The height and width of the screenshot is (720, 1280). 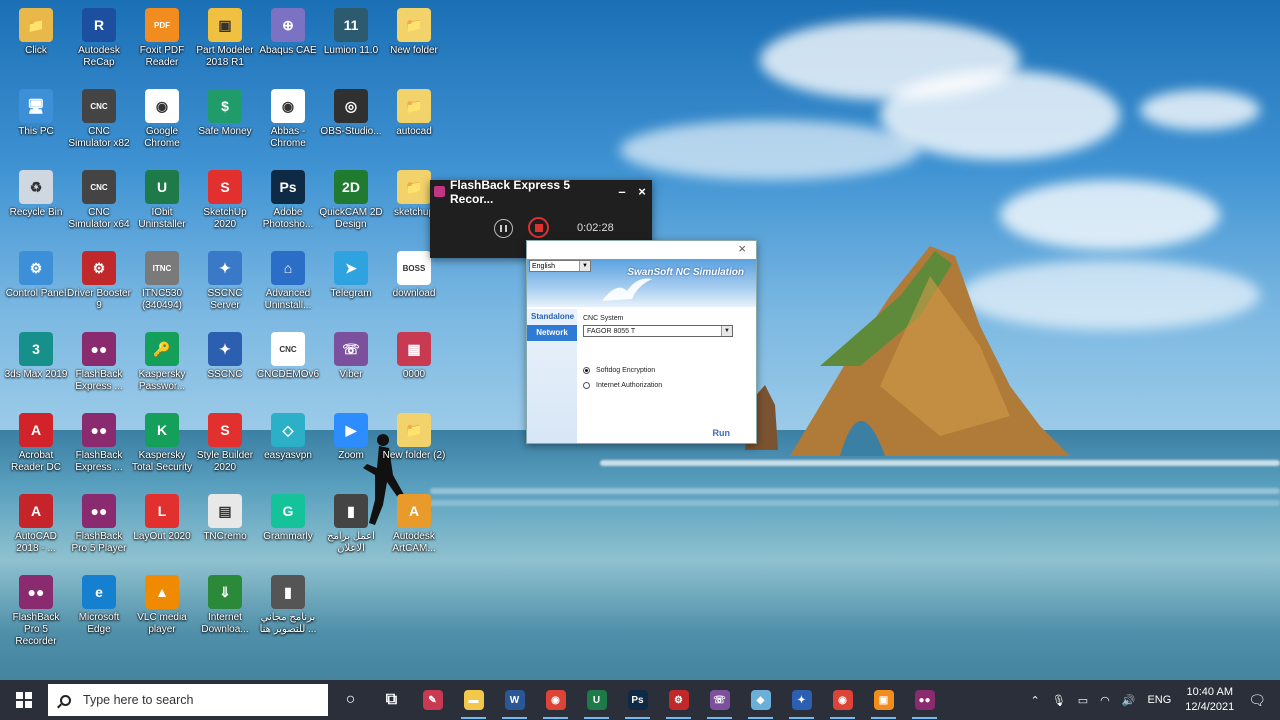 What do you see at coordinates (668, 385) in the screenshot?
I see `internet-authorization-radio: Internet Authorization` at bounding box center [668, 385].